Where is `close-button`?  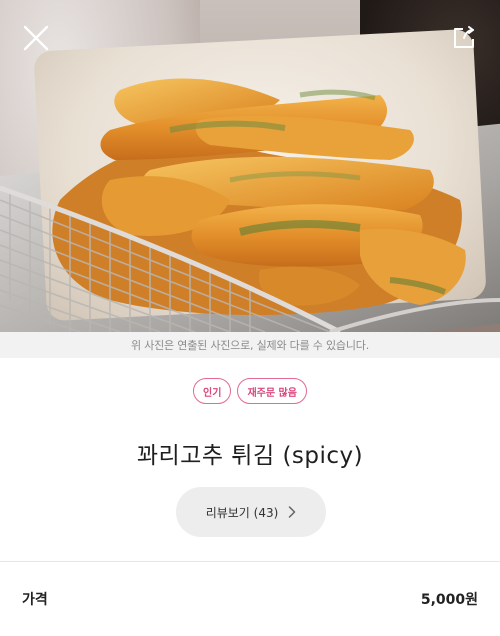
close-button is located at coordinates (36, 38).